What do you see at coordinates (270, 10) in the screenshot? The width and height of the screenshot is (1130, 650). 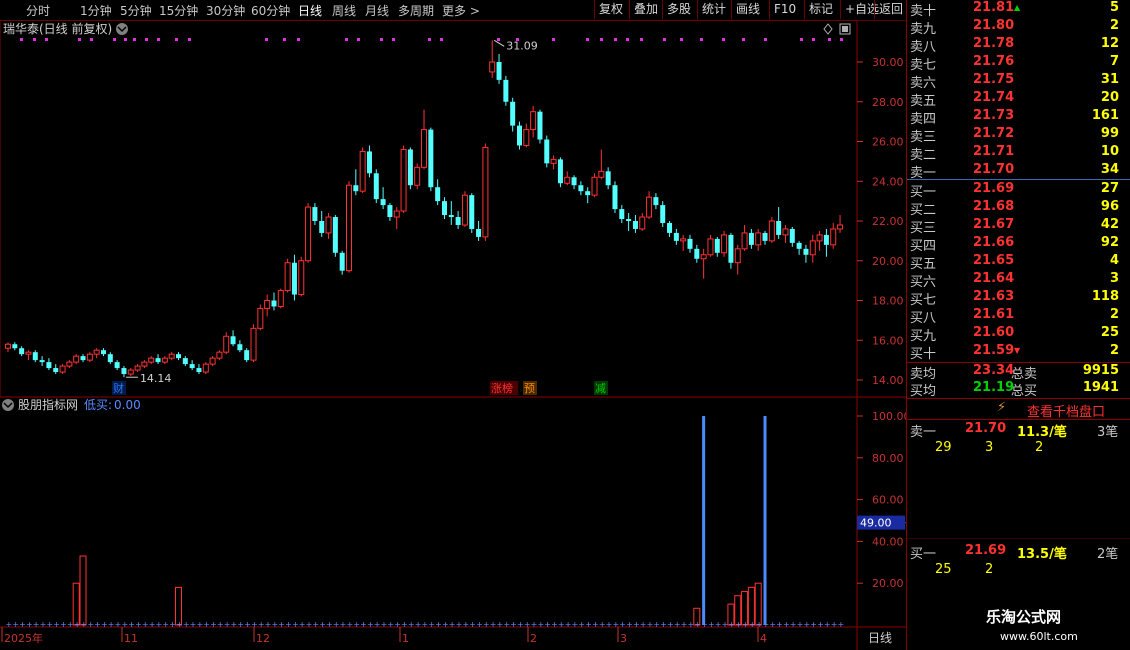 I see `period-tab-5: 60分钟` at bounding box center [270, 10].